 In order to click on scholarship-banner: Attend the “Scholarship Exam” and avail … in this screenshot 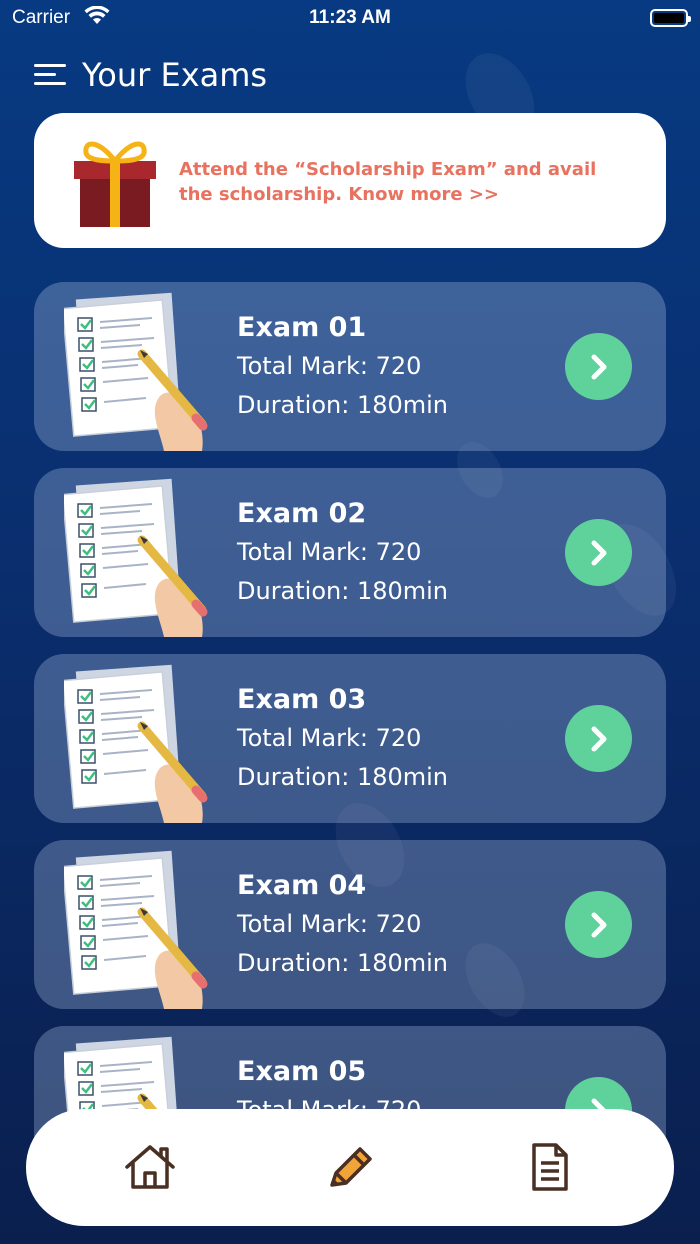, I will do `click(350, 180)`.